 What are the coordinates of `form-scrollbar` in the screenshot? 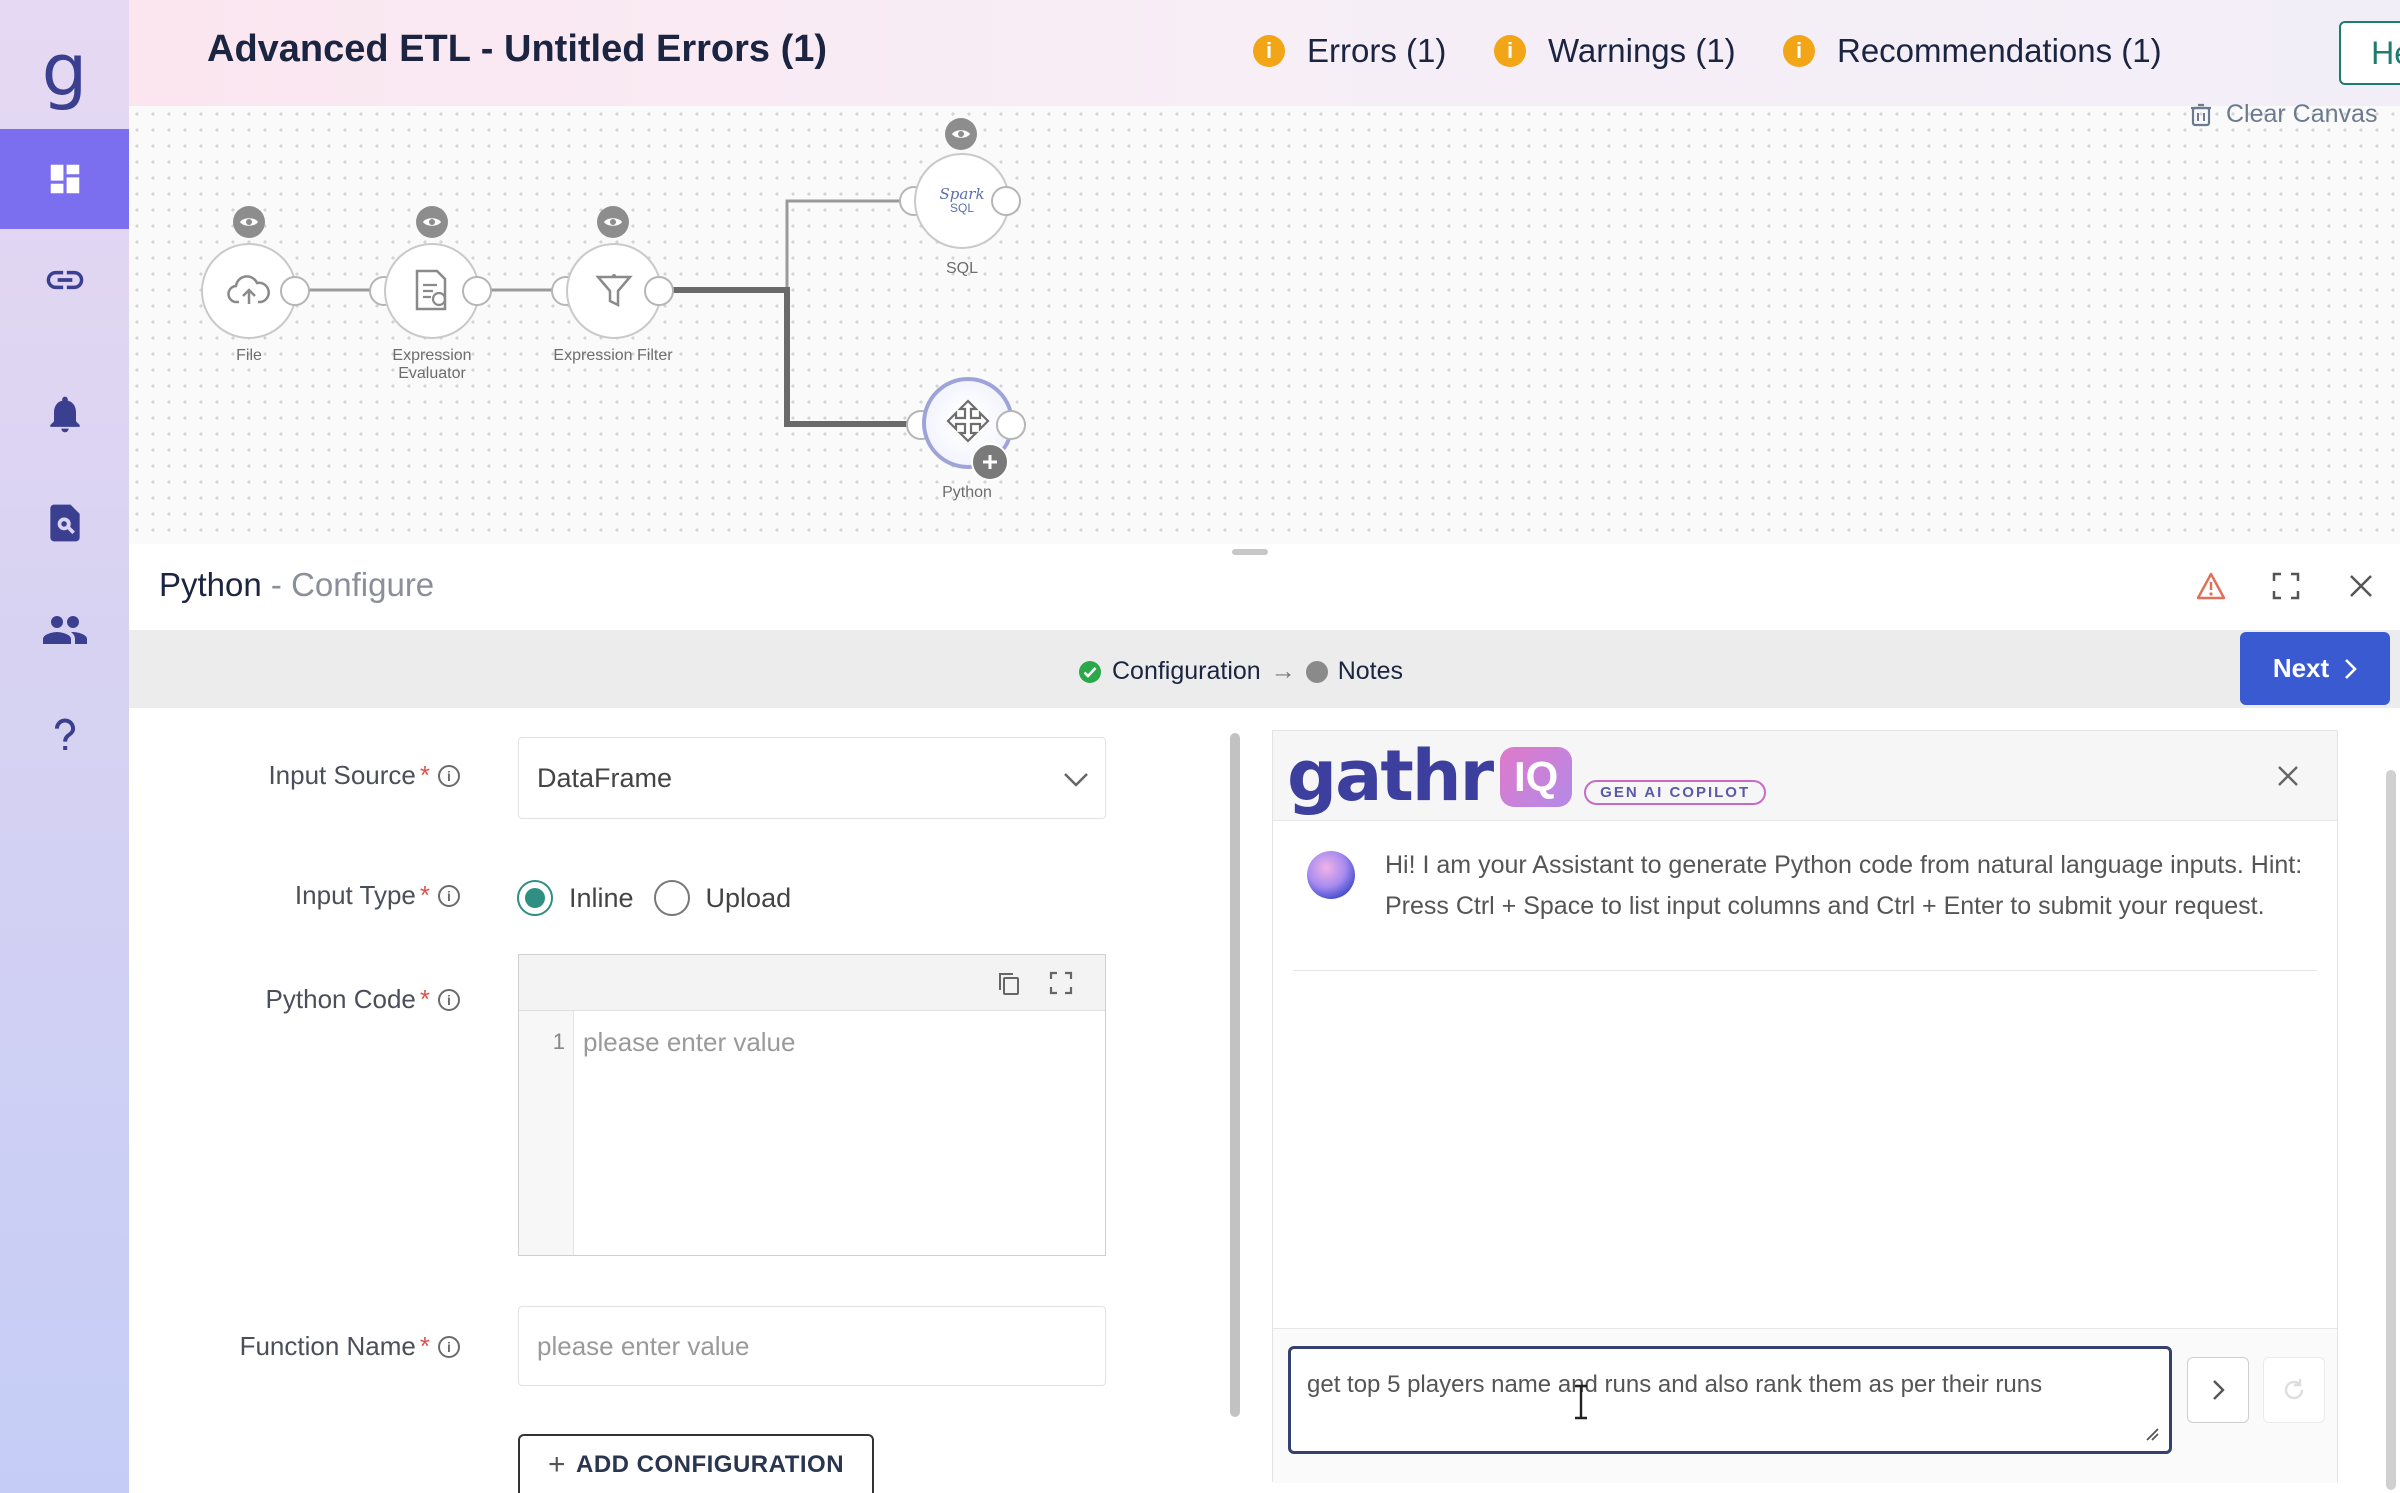 It's located at (1235, 1075).